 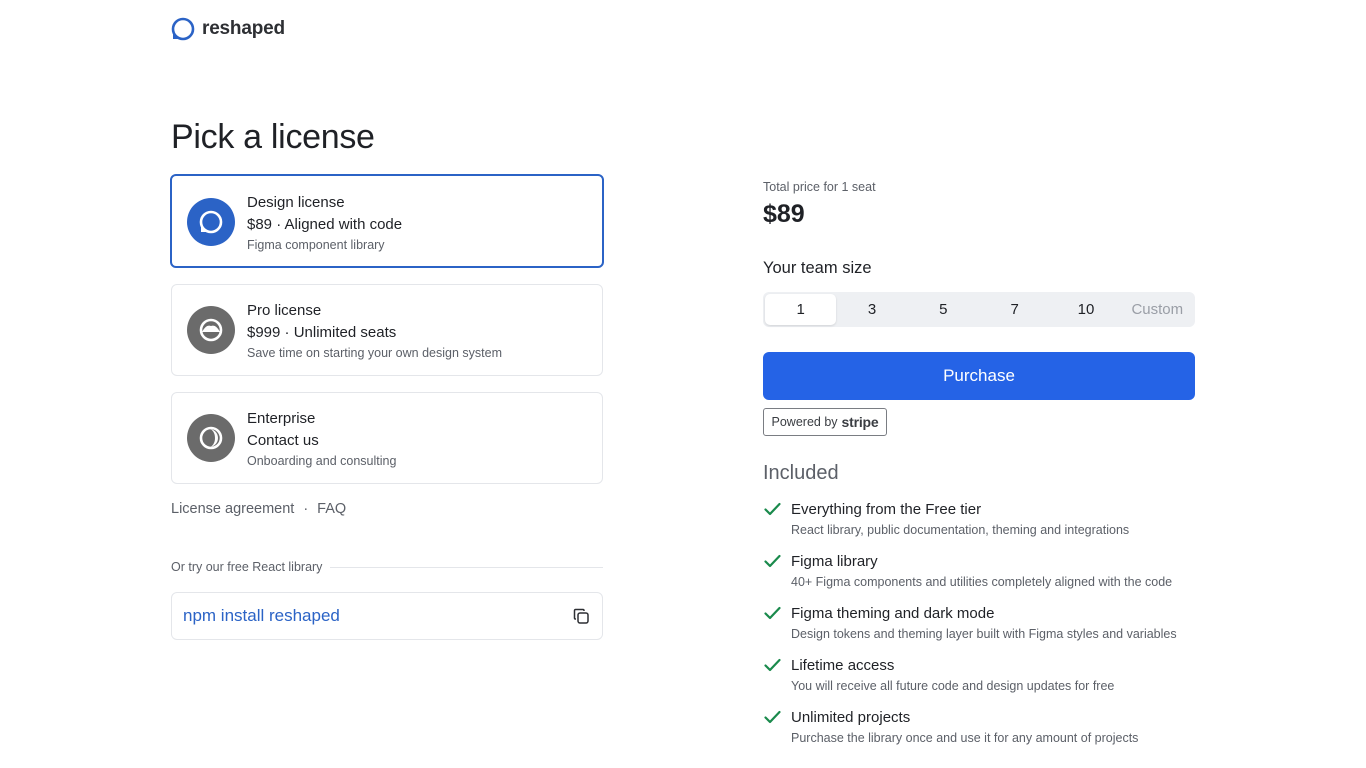 What do you see at coordinates (243, 28) in the screenshot?
I see `brand-name: reshaped` at bounding box center [243, 28].